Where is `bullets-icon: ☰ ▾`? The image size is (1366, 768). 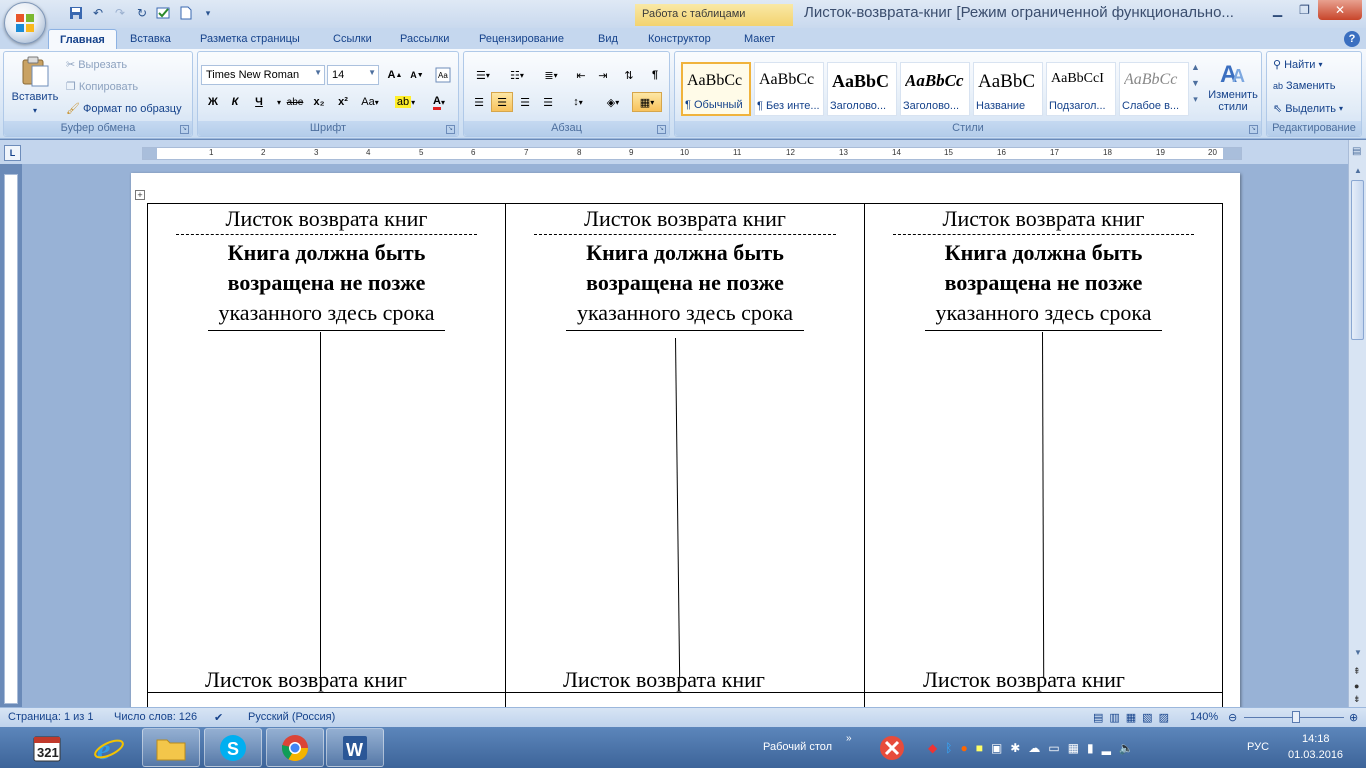 bullets-icon: ☰ ▾ is located at coordinates (483, 75).